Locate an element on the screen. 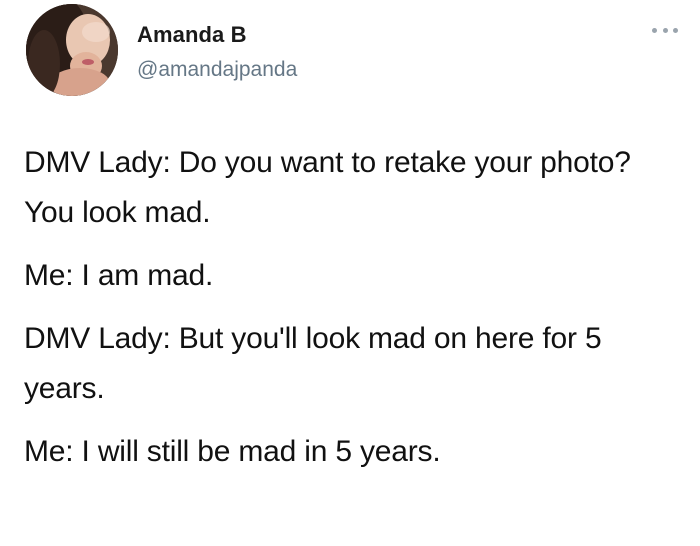 The image size is (700, 546). display-name: Amanda B is located at coordinates (192, 35).